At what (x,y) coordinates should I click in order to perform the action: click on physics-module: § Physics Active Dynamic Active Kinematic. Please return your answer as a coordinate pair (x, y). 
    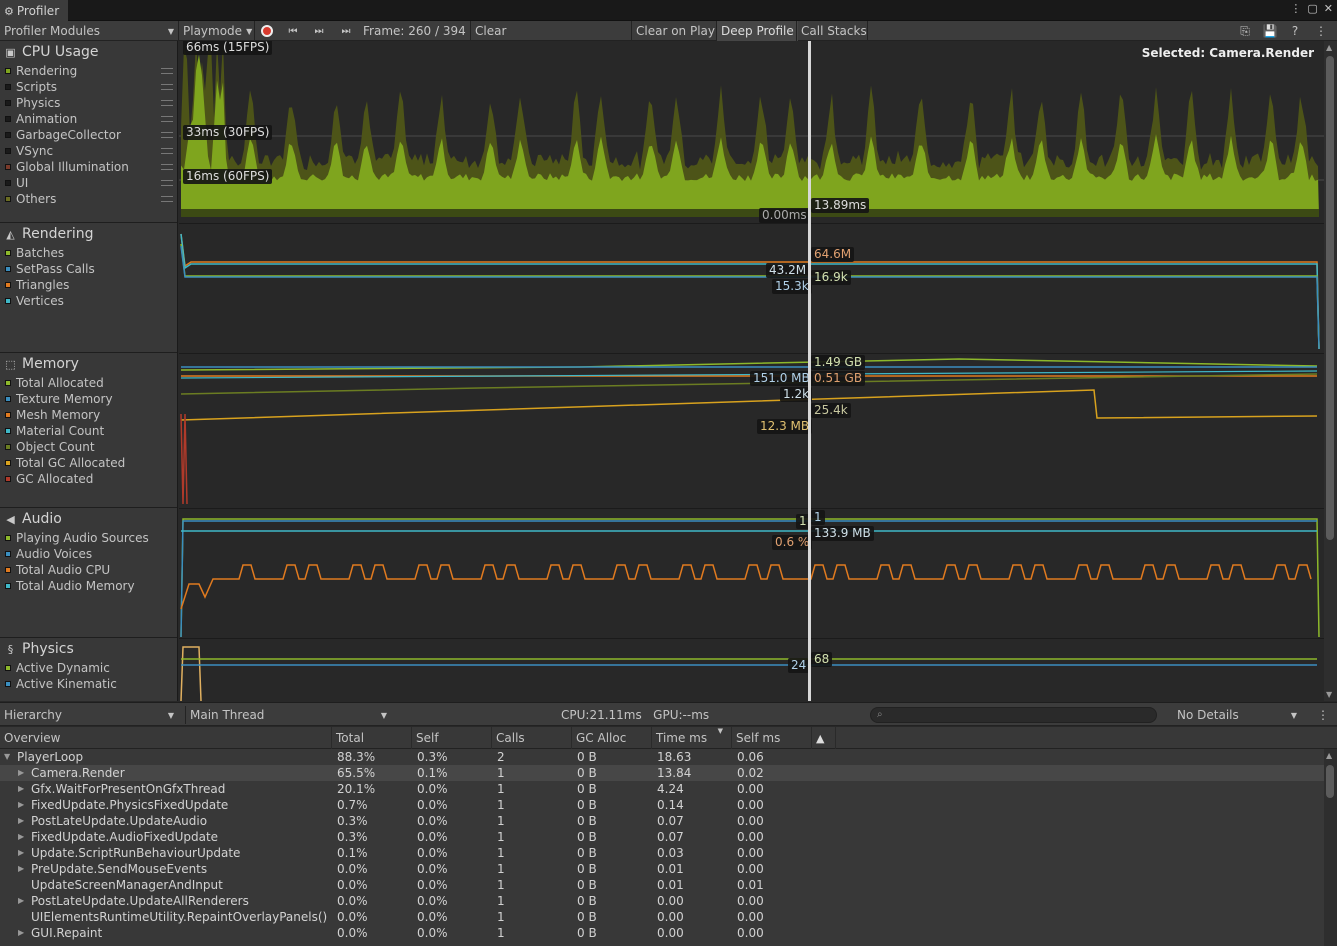
    Looking at the image, I should click on (88, 669).